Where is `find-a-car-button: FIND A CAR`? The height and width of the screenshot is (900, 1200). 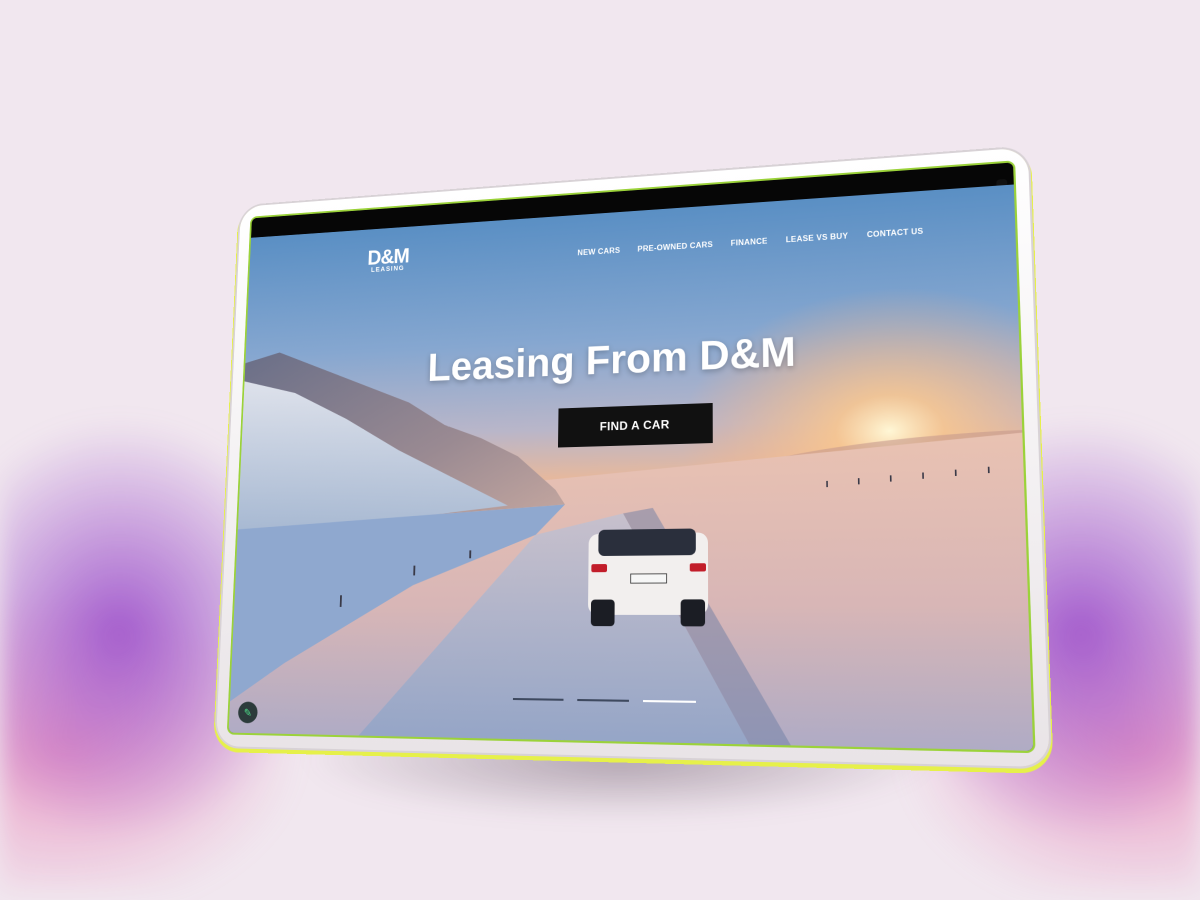 find-a-car-button: FIND A CAR is located at coordinates (635, 425).